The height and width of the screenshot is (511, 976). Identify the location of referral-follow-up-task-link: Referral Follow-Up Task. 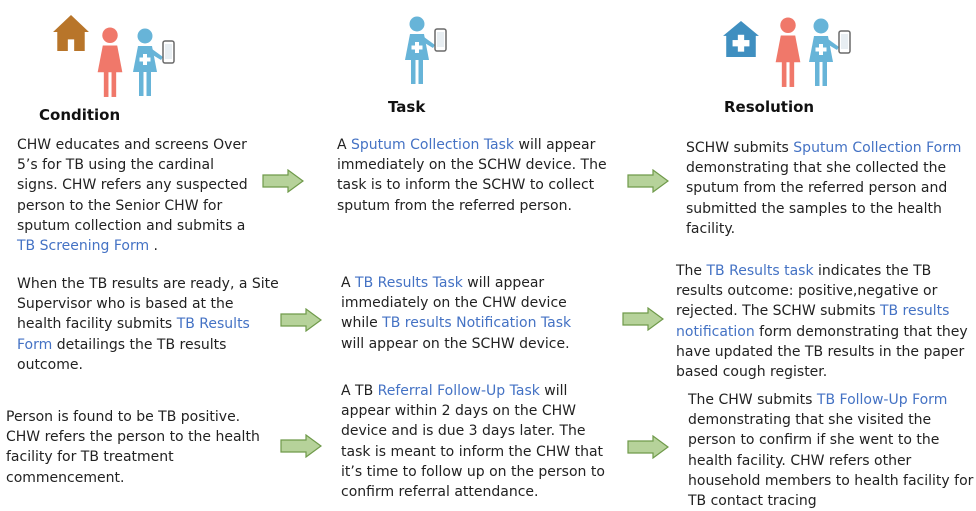
(459, 391).